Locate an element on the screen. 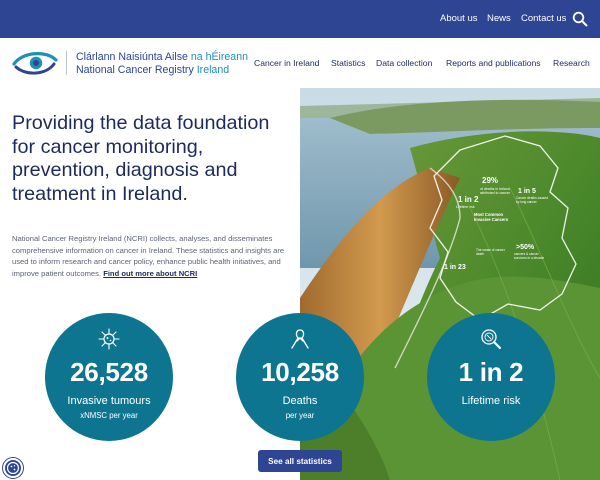 This screenshot has width=600, height=480. stat-sub: per year is located at coordinates (300, 415).